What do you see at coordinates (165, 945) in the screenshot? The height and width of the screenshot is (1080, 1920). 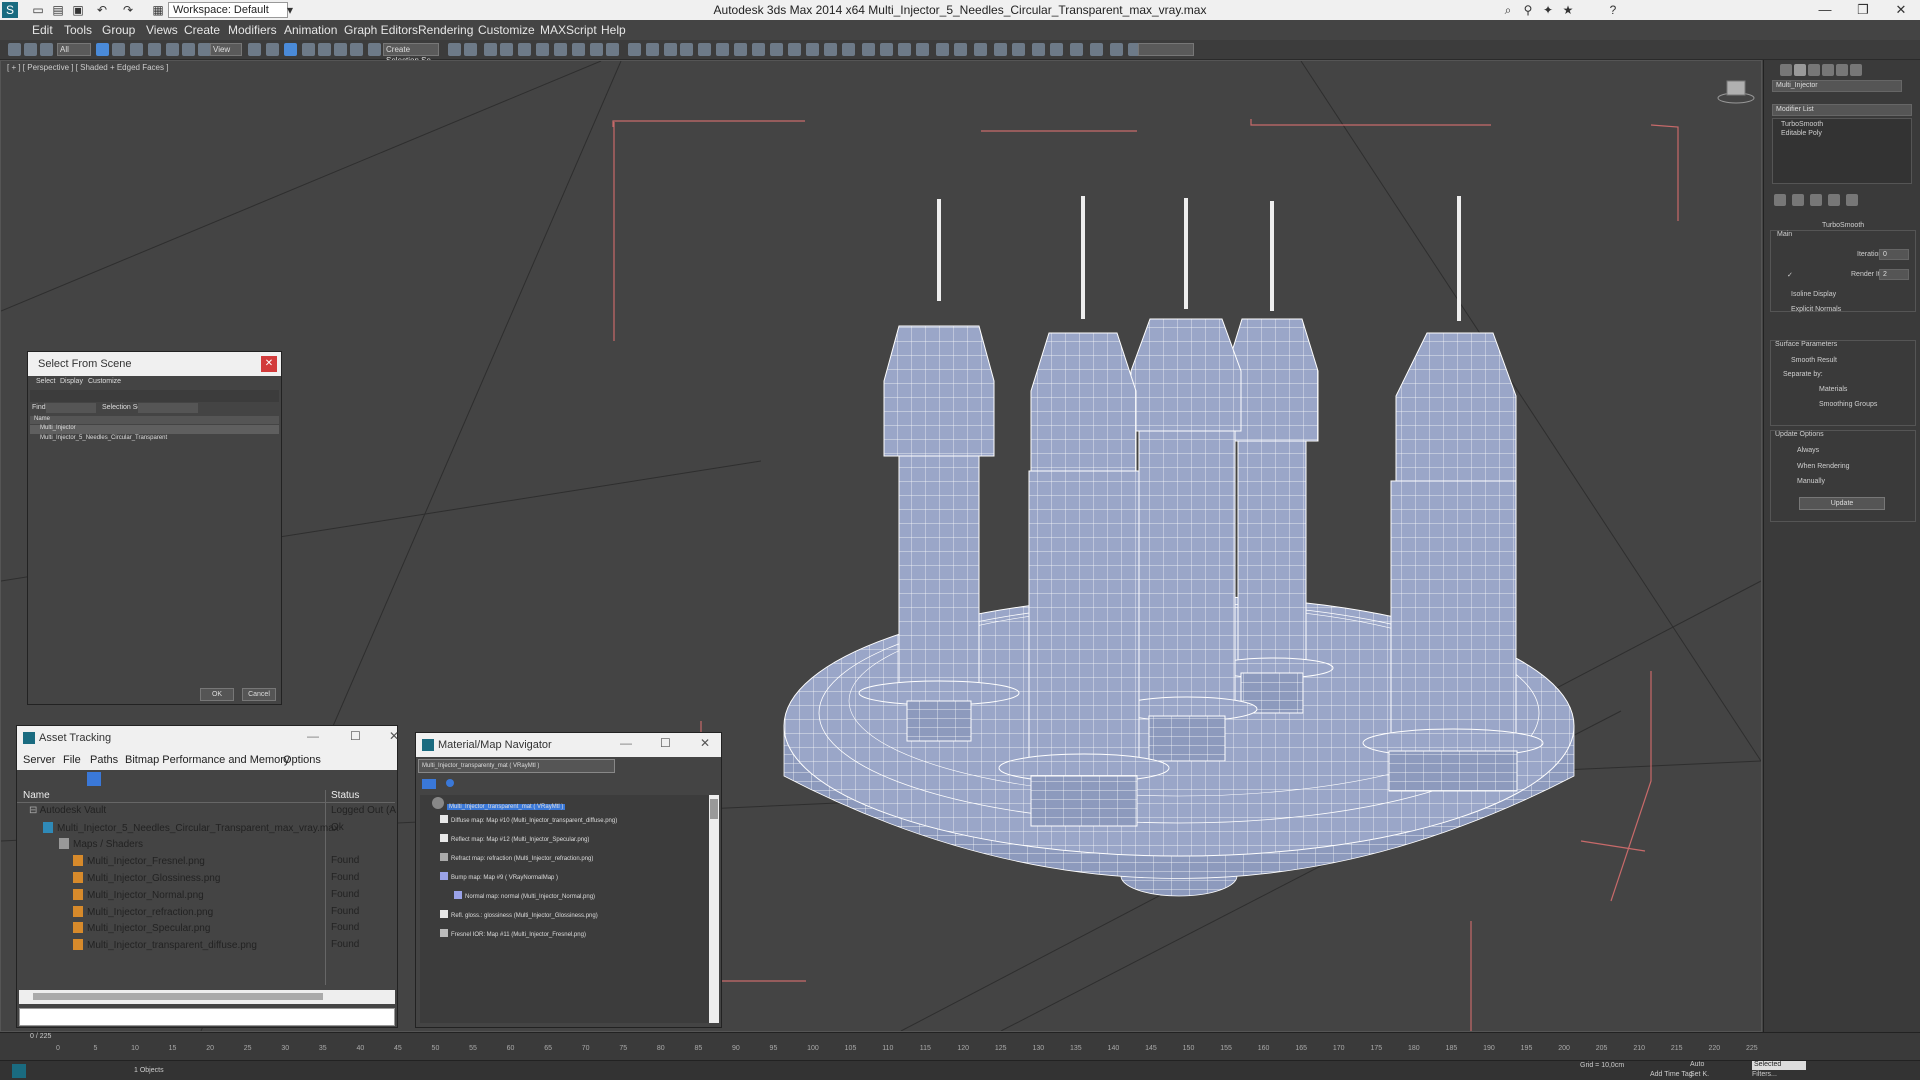 I see `table-row: Multi_Injector_transparent_diffuse.png` at bounding box center [165, 945].